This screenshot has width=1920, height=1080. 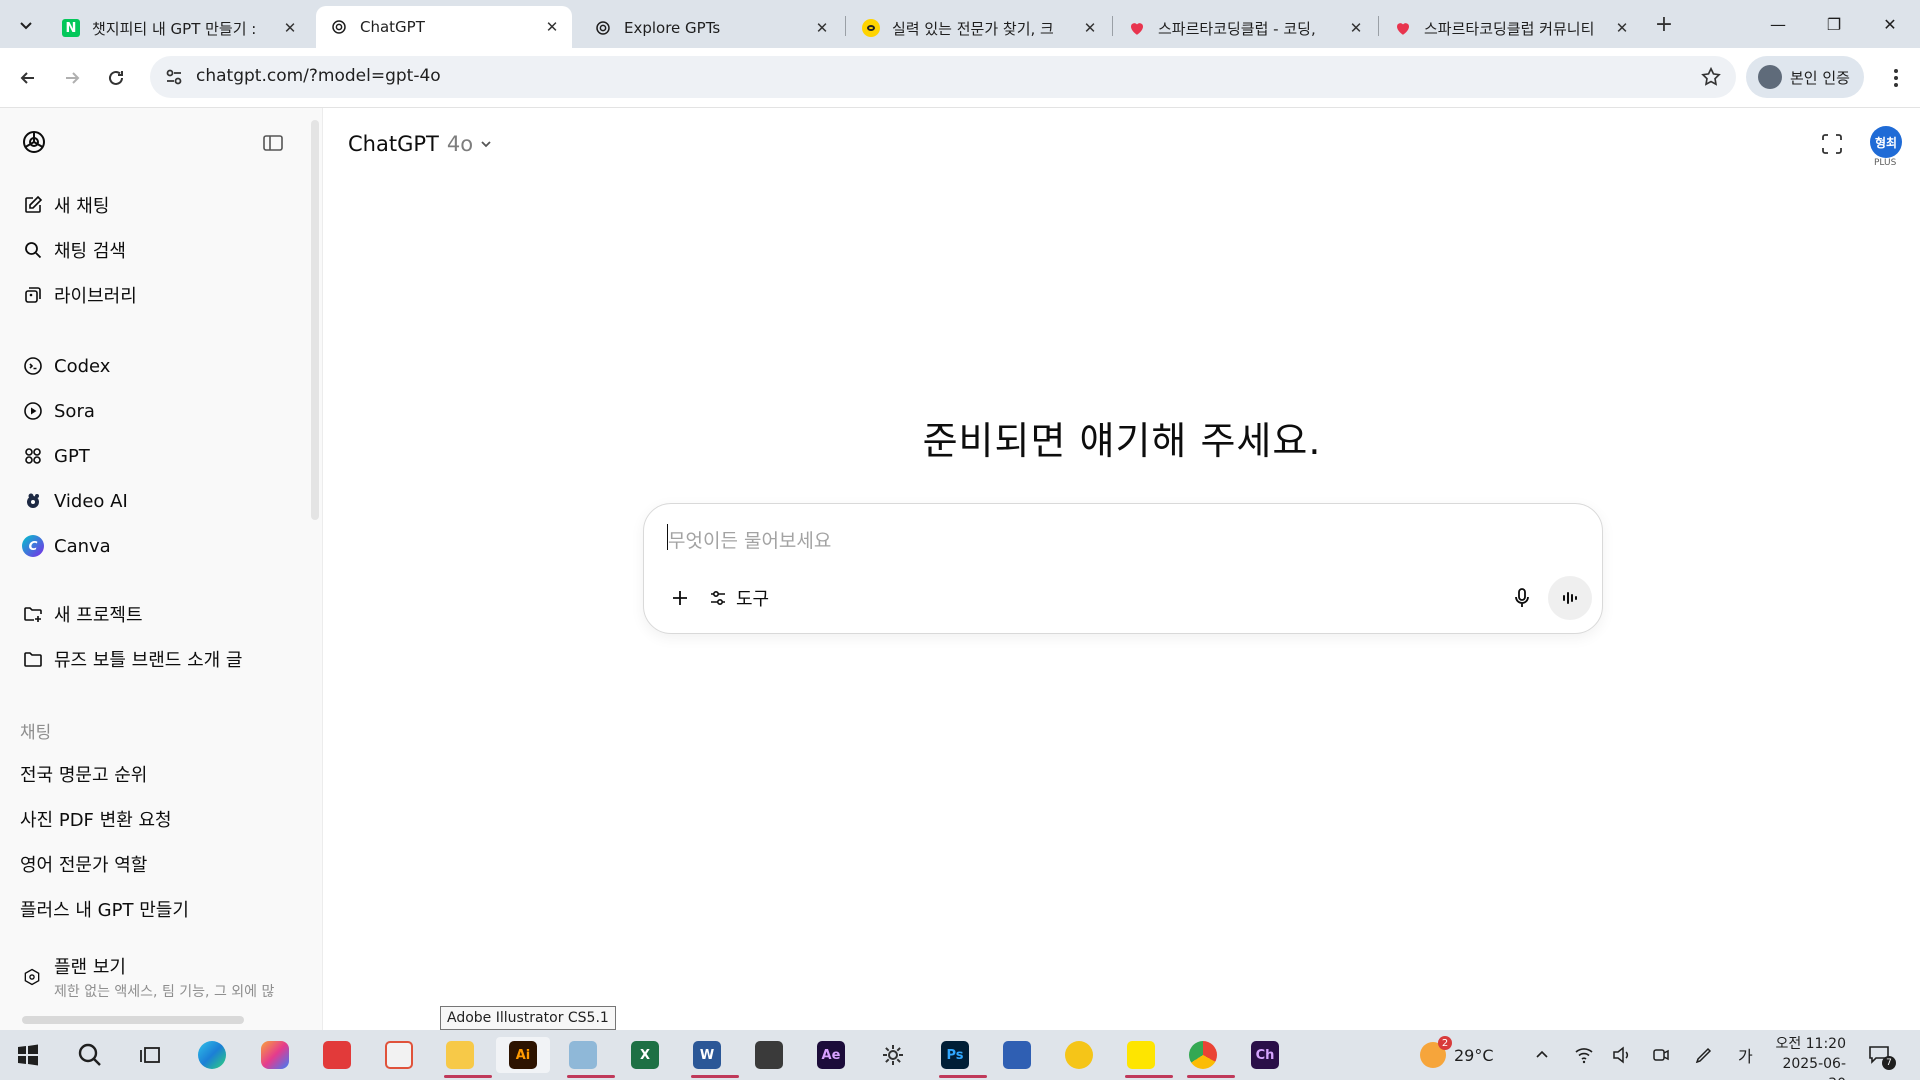 I want to click on after-effects-icon: Ae, so click(x=831, y=1055).